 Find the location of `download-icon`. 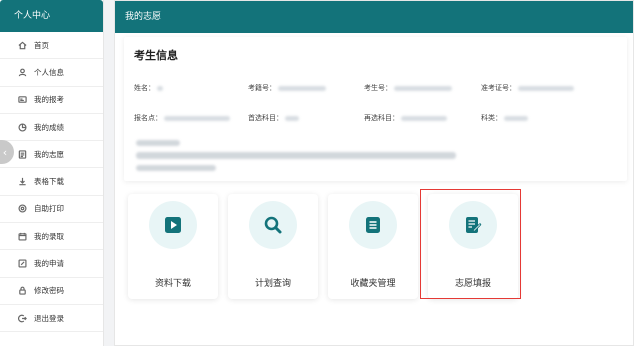

download-icon is located at coordinates (22, 182).